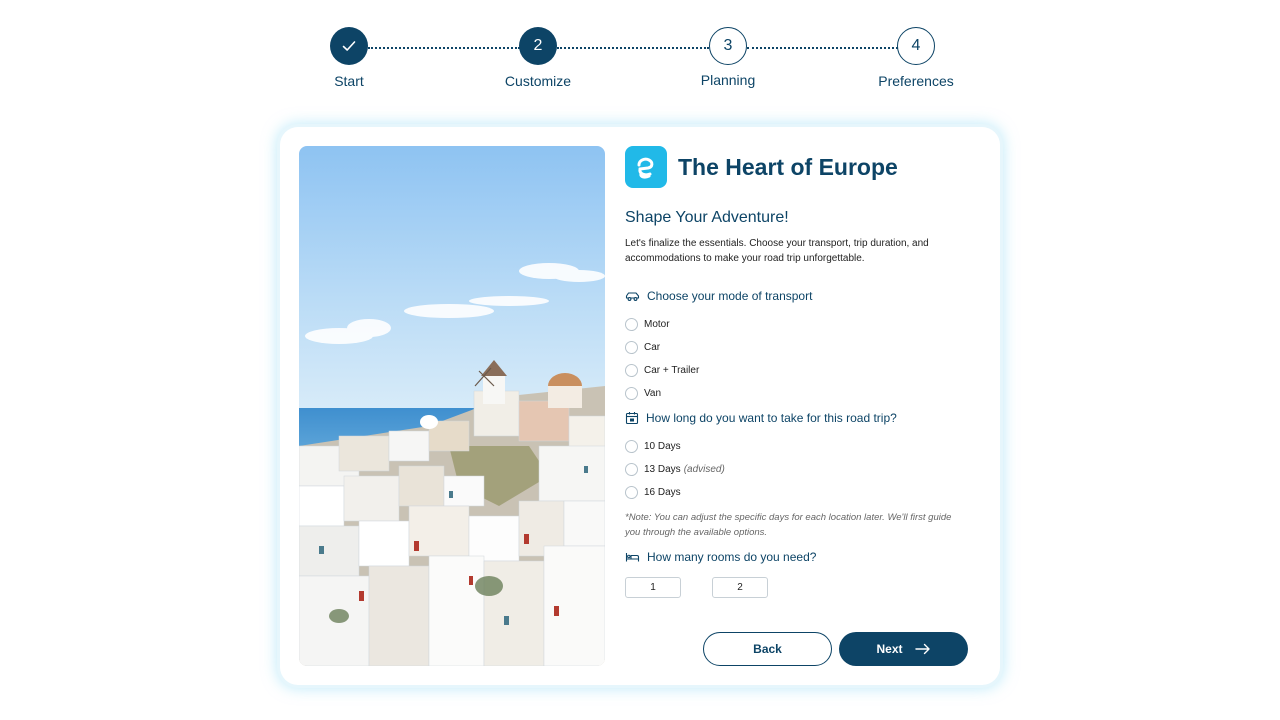 The width and height of the screenshot is (1280, 720). What do you see at coordinates (653, 393) in the screenshot?
I see `option-label: Van` at bounding box center [653, 393].